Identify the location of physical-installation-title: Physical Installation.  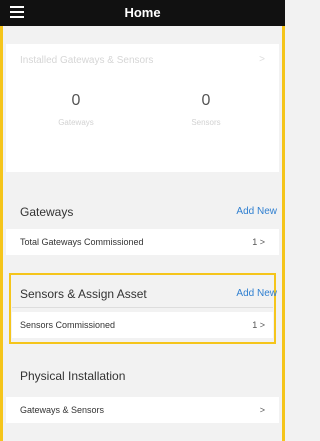
(73, 376).